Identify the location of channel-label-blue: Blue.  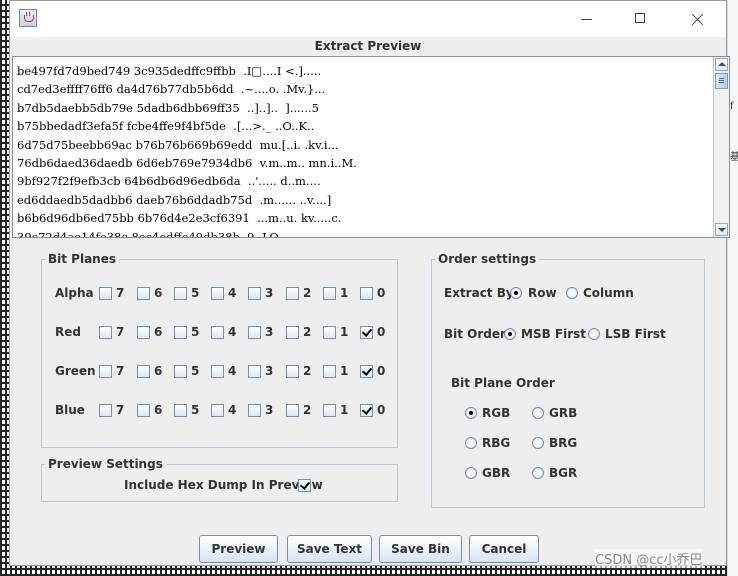
(70, 410).